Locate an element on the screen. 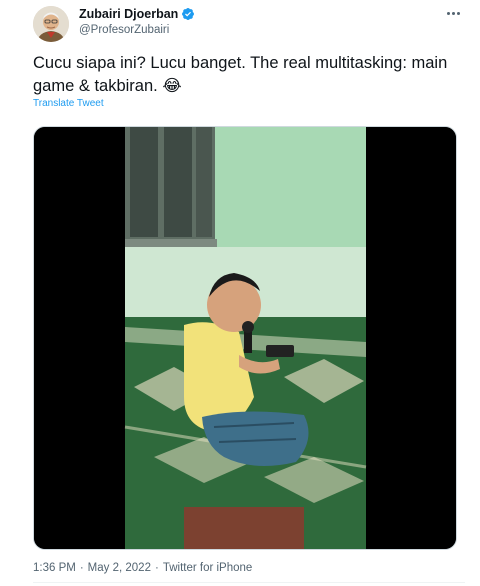 The height and width of the screenshot is (586, 480). avatar-image is located at coordinates (51, 24).